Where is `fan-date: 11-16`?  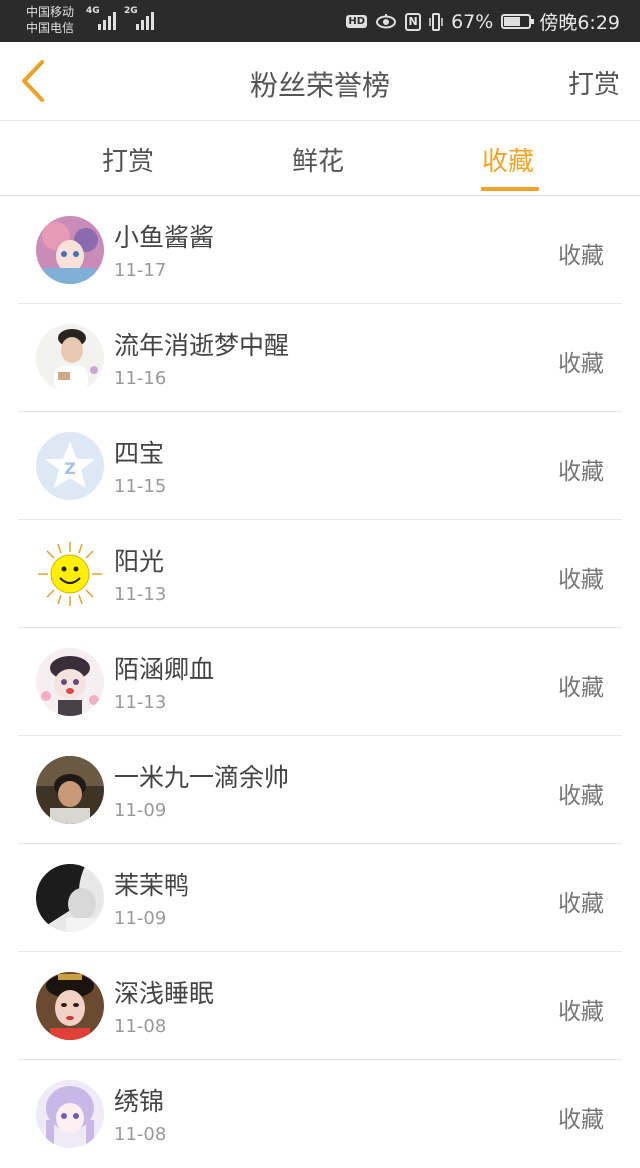
fan-date: 11-16 is located at coordinates (140, 378).